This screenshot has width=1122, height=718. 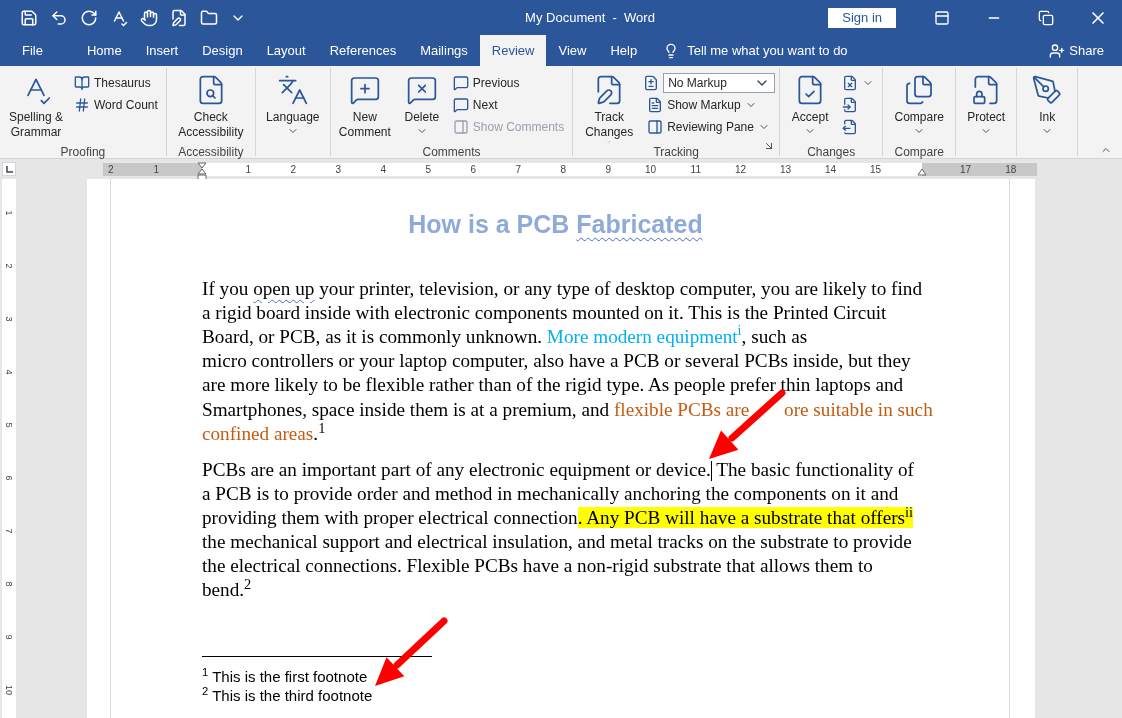 I want to click on ribbon-button: Word Count, so click(x=116, y=105).